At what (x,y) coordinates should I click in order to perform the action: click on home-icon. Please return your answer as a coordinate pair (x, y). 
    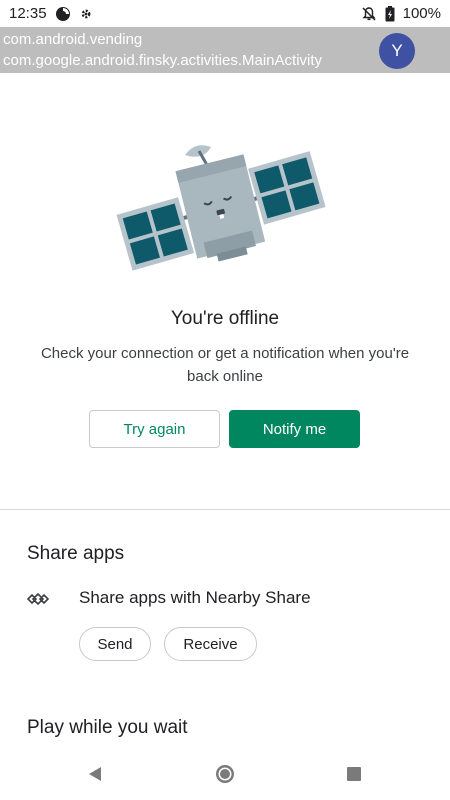
    Looking at the image, I should click on (225, 774).